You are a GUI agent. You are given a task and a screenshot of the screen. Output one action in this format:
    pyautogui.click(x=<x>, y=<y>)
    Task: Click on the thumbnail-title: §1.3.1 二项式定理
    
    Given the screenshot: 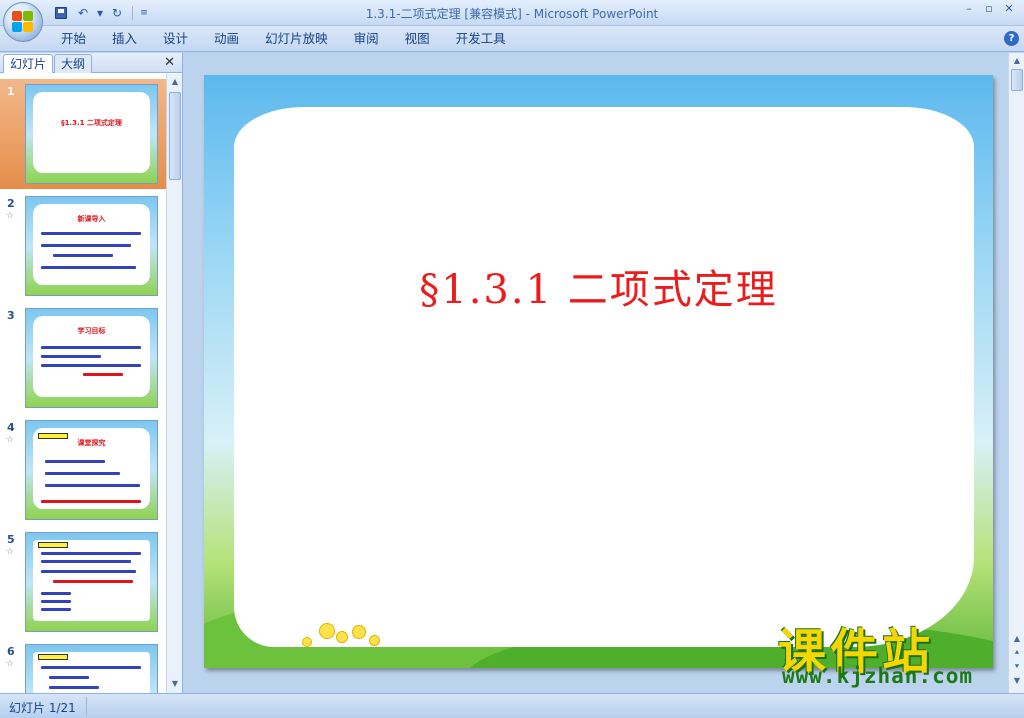 What is the action you would take?
    pyautogui.click(x=91, y=123)
    